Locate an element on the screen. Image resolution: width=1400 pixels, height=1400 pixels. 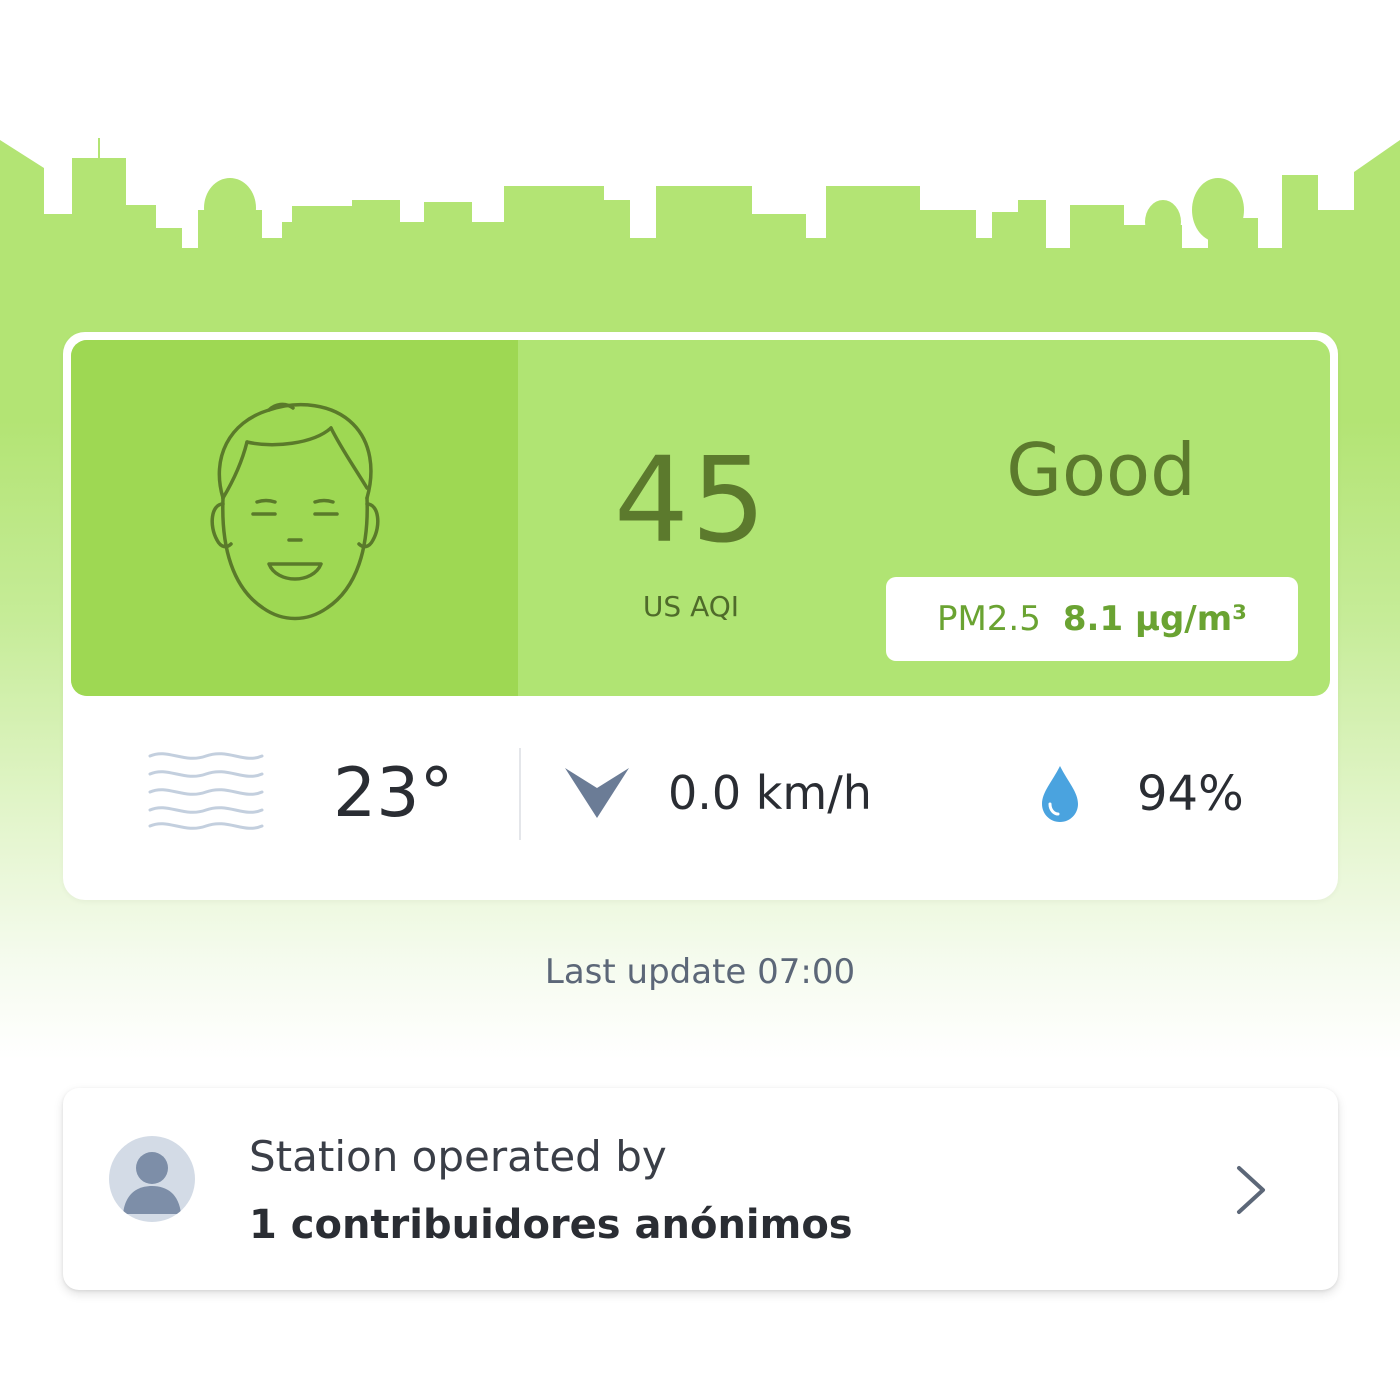
temperature-value: 23° is located at coordinates (393, 793).